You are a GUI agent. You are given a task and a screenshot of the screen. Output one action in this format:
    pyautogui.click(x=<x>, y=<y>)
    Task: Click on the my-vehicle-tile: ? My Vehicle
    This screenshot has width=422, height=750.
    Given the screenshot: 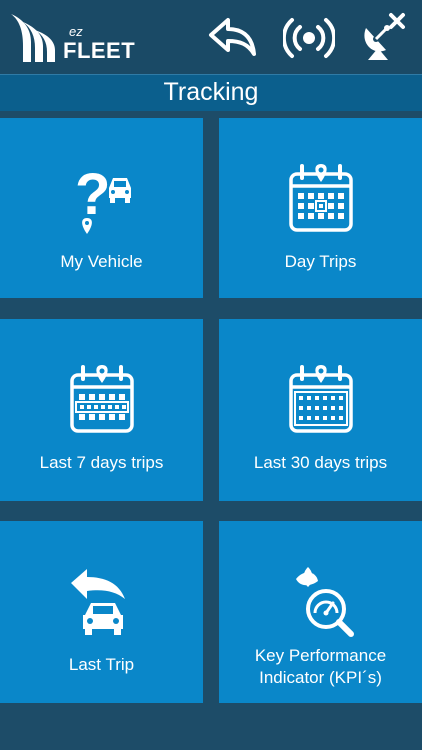 What is the action you would take?
    pyautogui.click(x=101, y=208)
    